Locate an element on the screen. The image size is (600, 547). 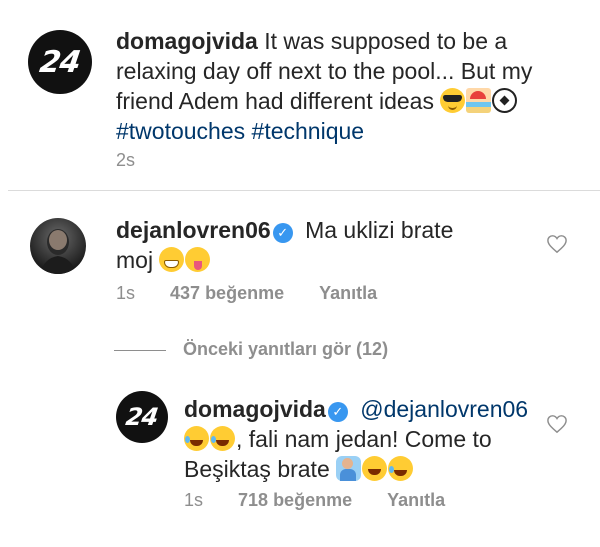
replies-divider-line is located at coordinates (140, 350).